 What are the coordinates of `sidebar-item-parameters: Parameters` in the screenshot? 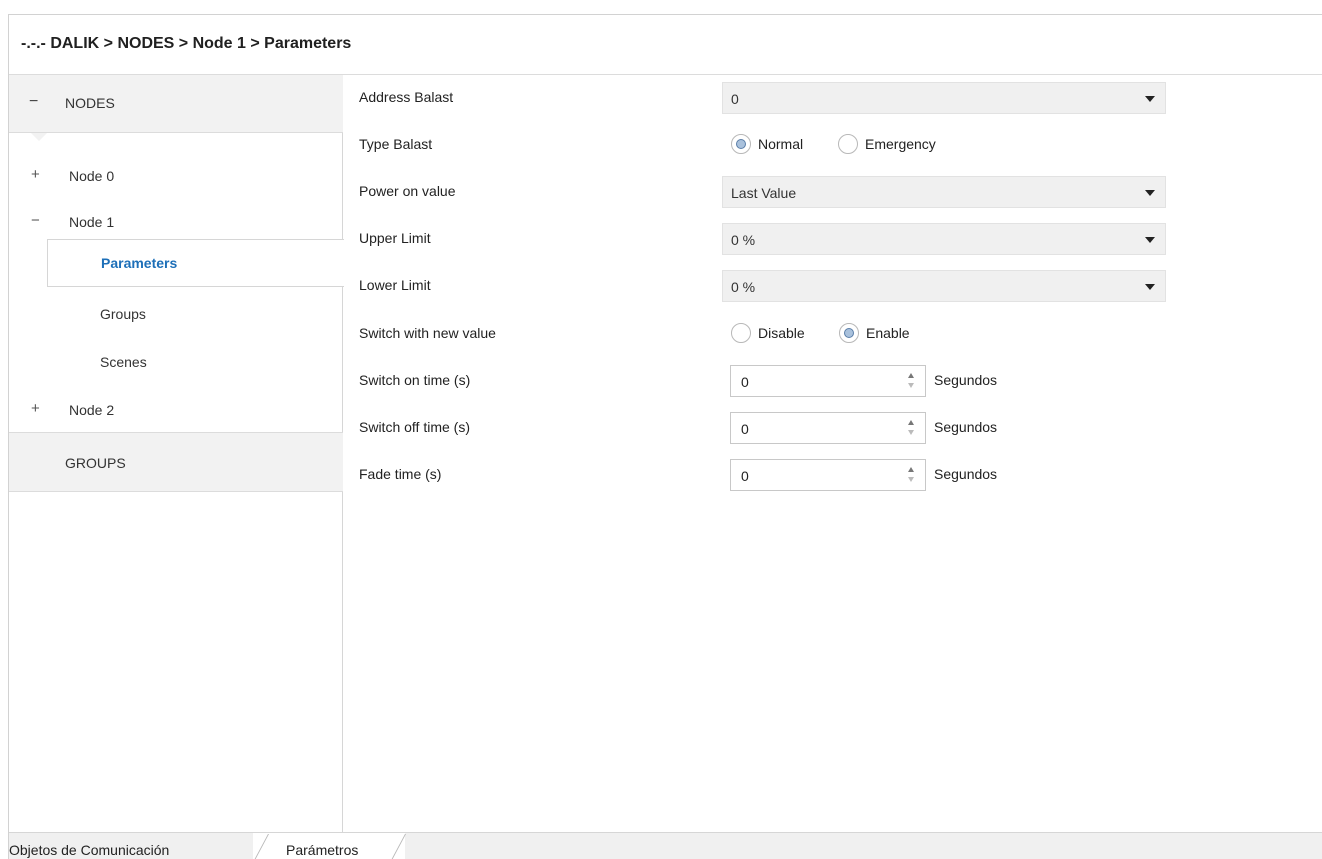 It's located at (195, 263).